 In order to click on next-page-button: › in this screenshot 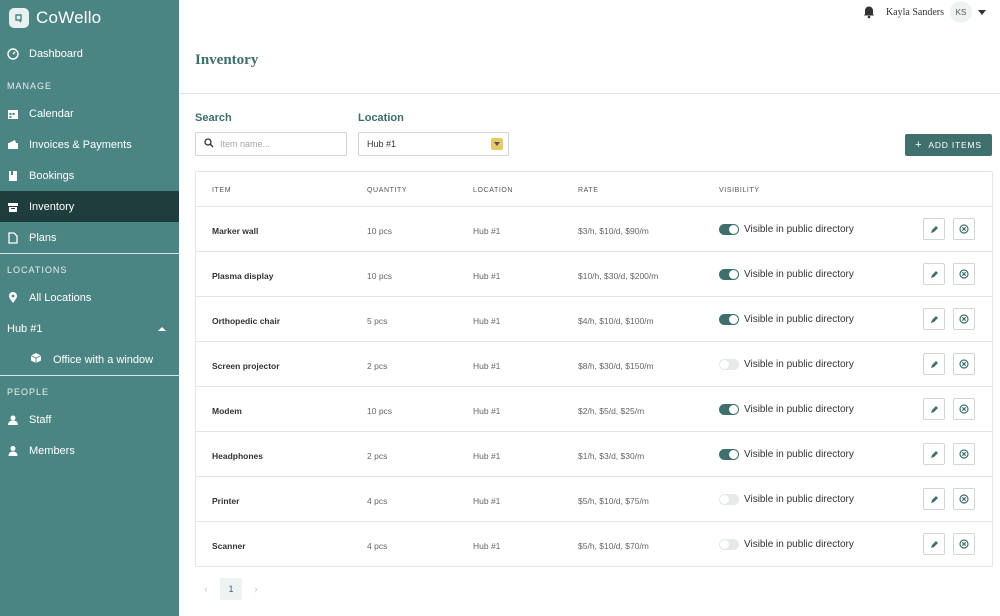, I will do `click(256, 589)`.